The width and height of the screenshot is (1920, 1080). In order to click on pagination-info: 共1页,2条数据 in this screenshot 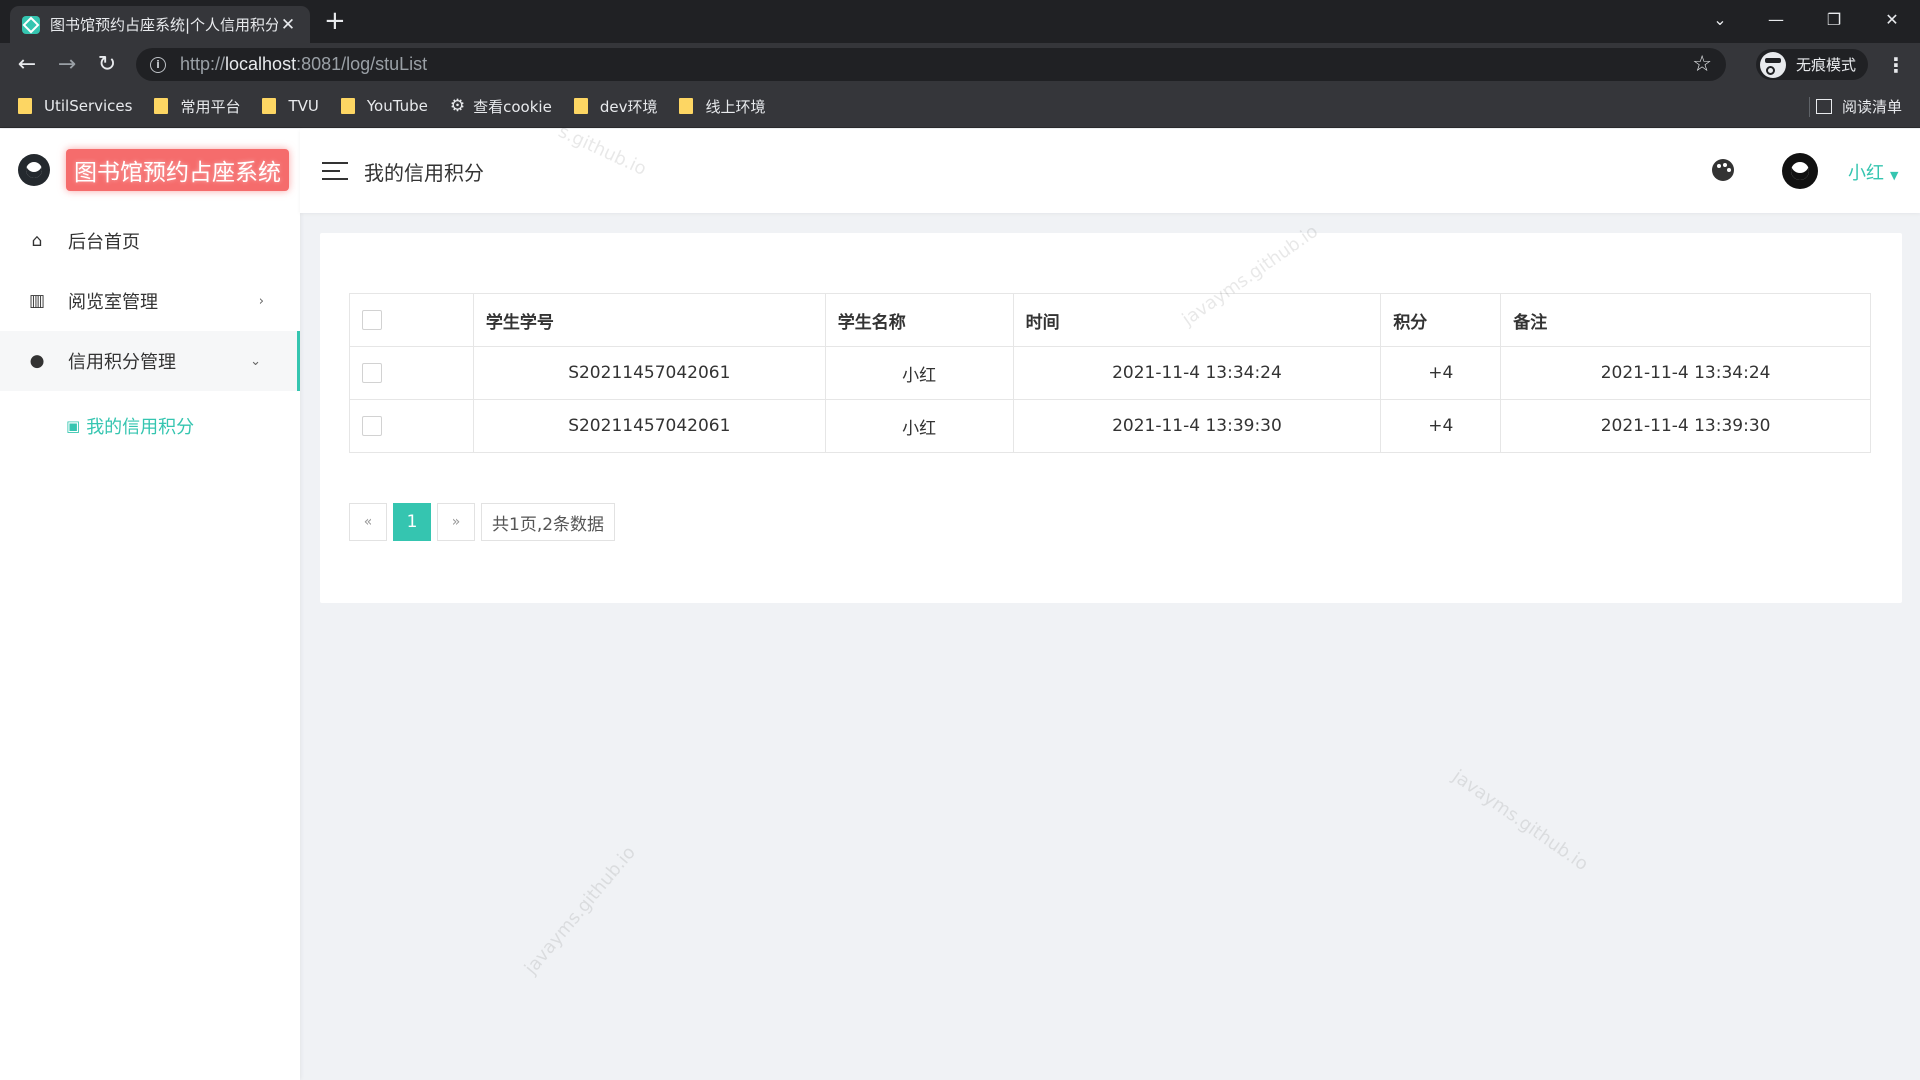, I will do `click(548, 522)`.